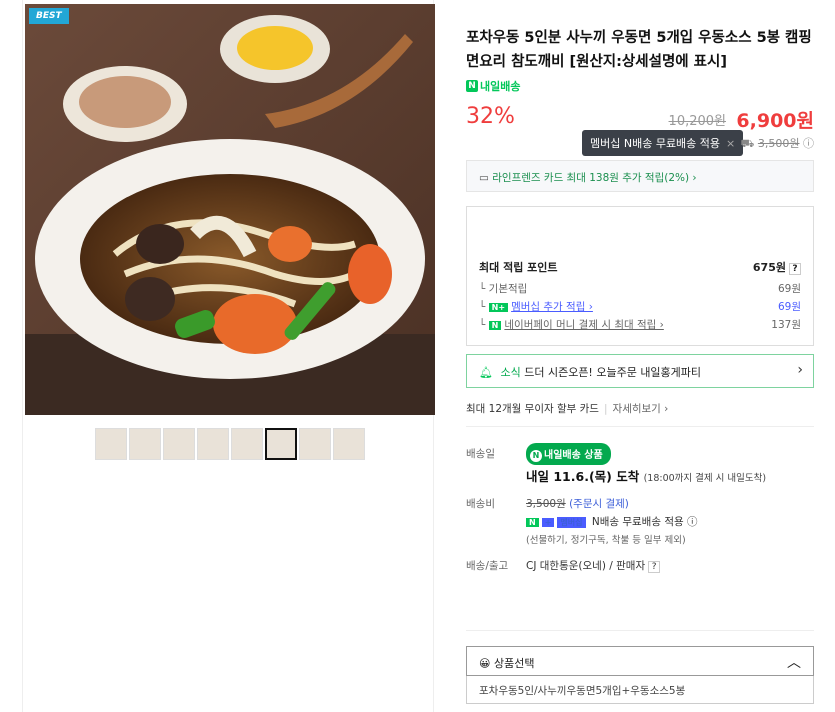 This screenshot has width=835, height=712. I want to click on final-price: 6,900원, so click(775, 121).